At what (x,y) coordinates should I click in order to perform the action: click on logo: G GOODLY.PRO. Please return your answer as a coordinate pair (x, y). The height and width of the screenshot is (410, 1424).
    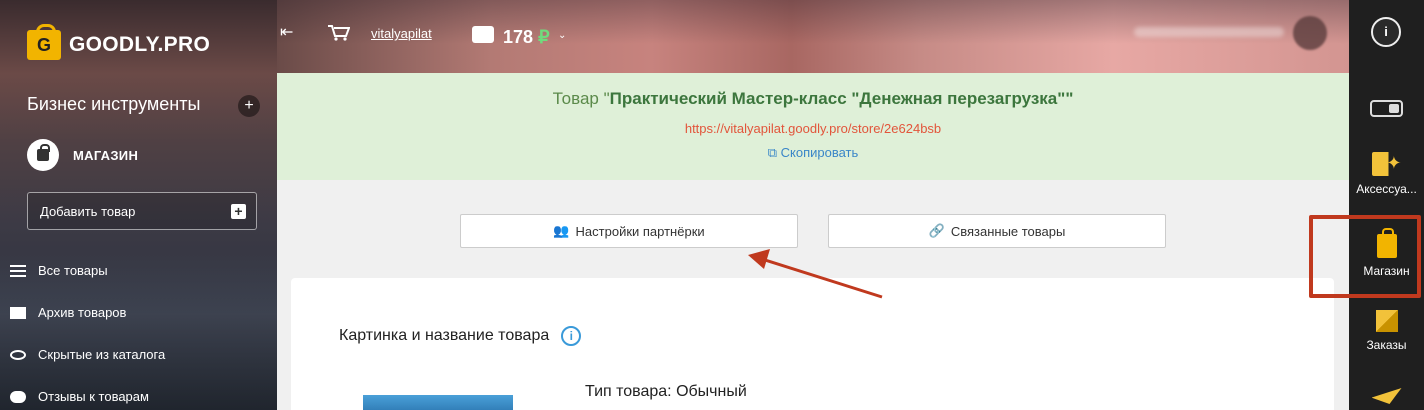
    Looking at the image, I should click on (119, 42).